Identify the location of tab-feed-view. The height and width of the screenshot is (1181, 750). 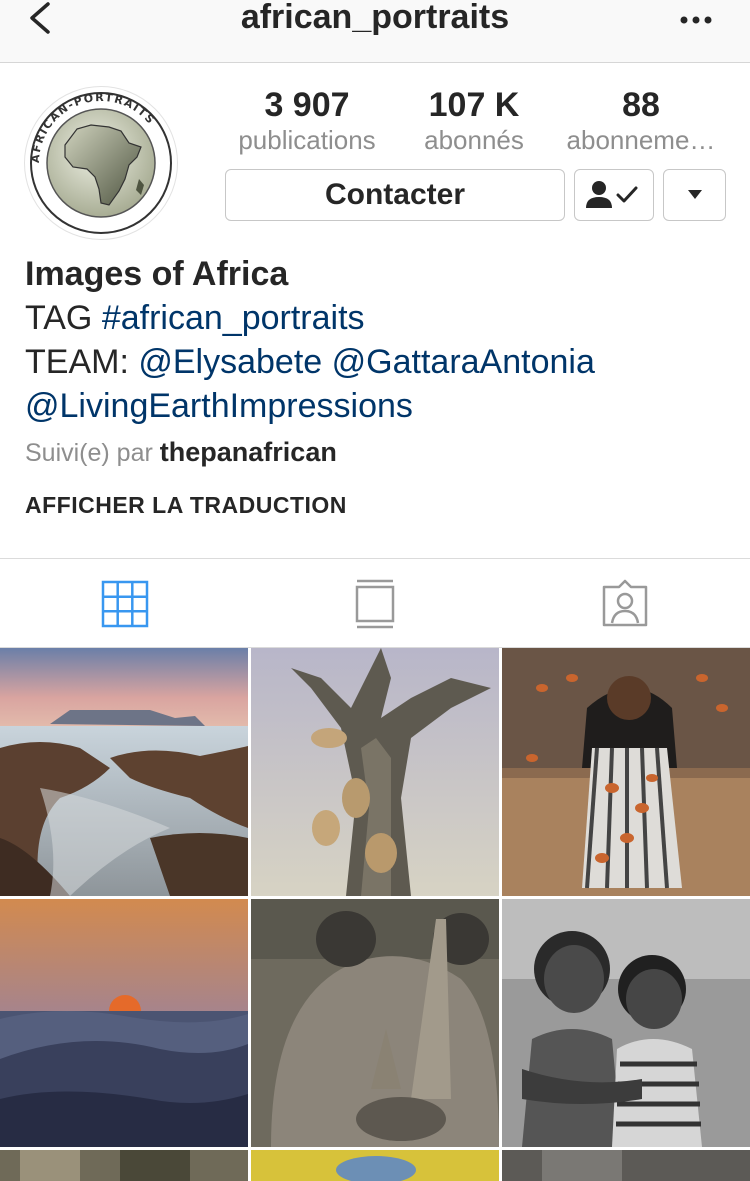
(375, 604).